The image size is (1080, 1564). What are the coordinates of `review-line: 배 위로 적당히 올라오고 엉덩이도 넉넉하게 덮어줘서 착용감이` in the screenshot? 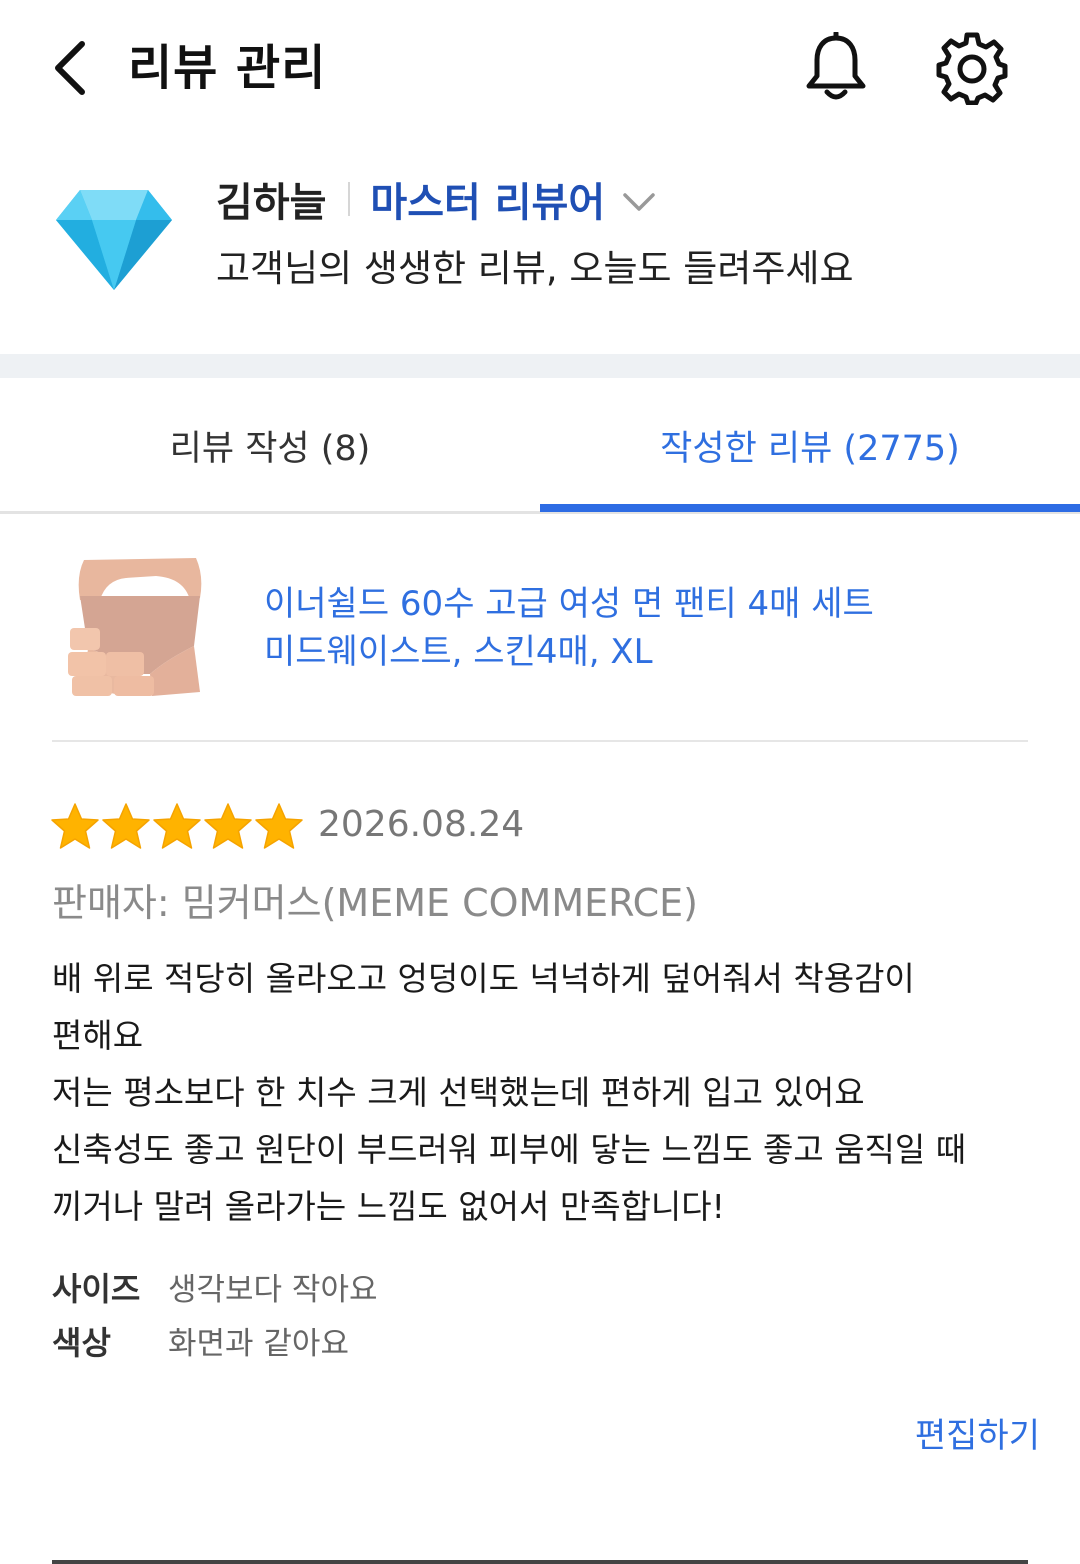 It's located at (483, 978).